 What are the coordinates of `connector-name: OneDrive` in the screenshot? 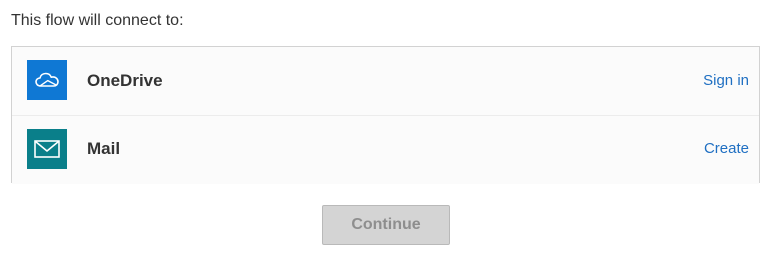 It's located at (125, 80).